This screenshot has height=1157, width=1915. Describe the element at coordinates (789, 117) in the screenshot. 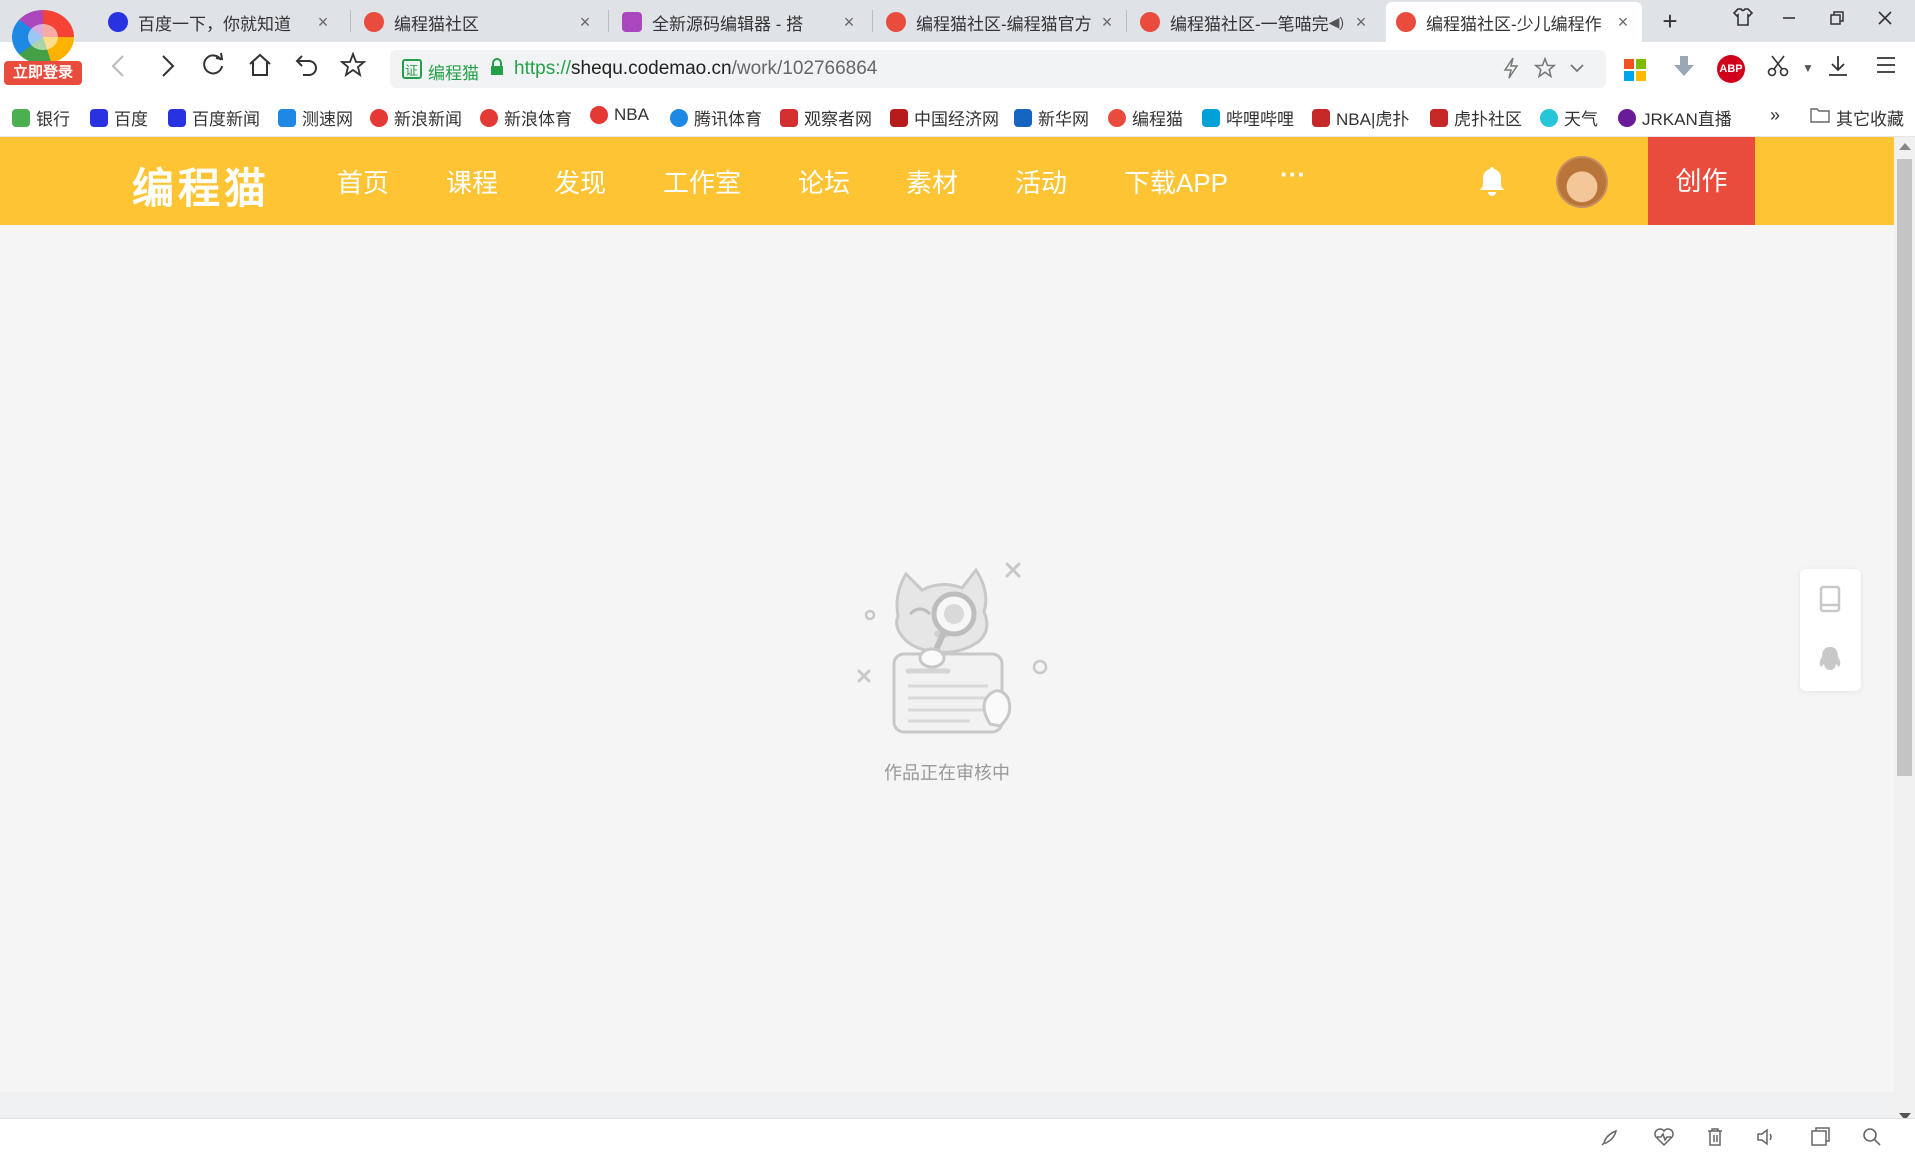

I see `guancha-icon` at that location.